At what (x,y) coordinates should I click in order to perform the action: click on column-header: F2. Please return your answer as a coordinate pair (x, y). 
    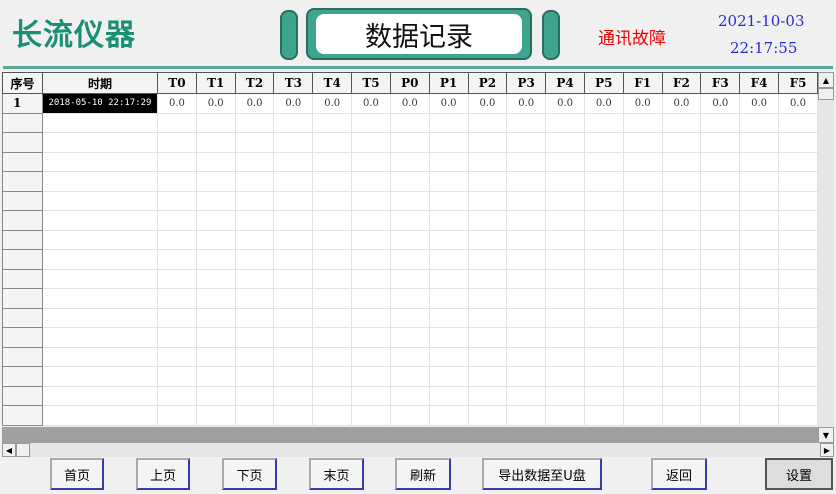
    Looking at the image, I should click on (681, 83).